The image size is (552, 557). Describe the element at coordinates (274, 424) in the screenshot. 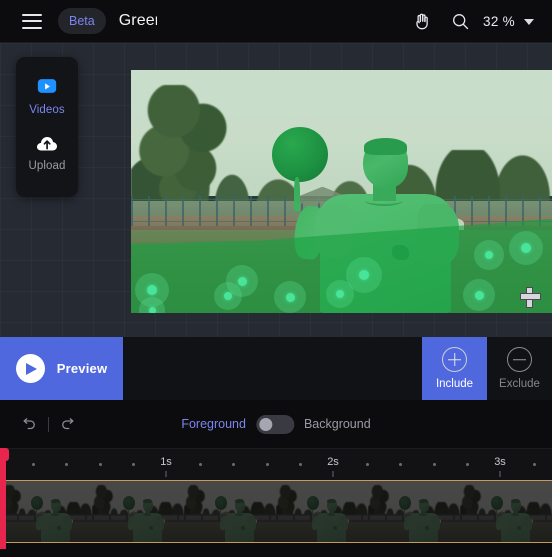

I see `foreground-background-switch` at that location.